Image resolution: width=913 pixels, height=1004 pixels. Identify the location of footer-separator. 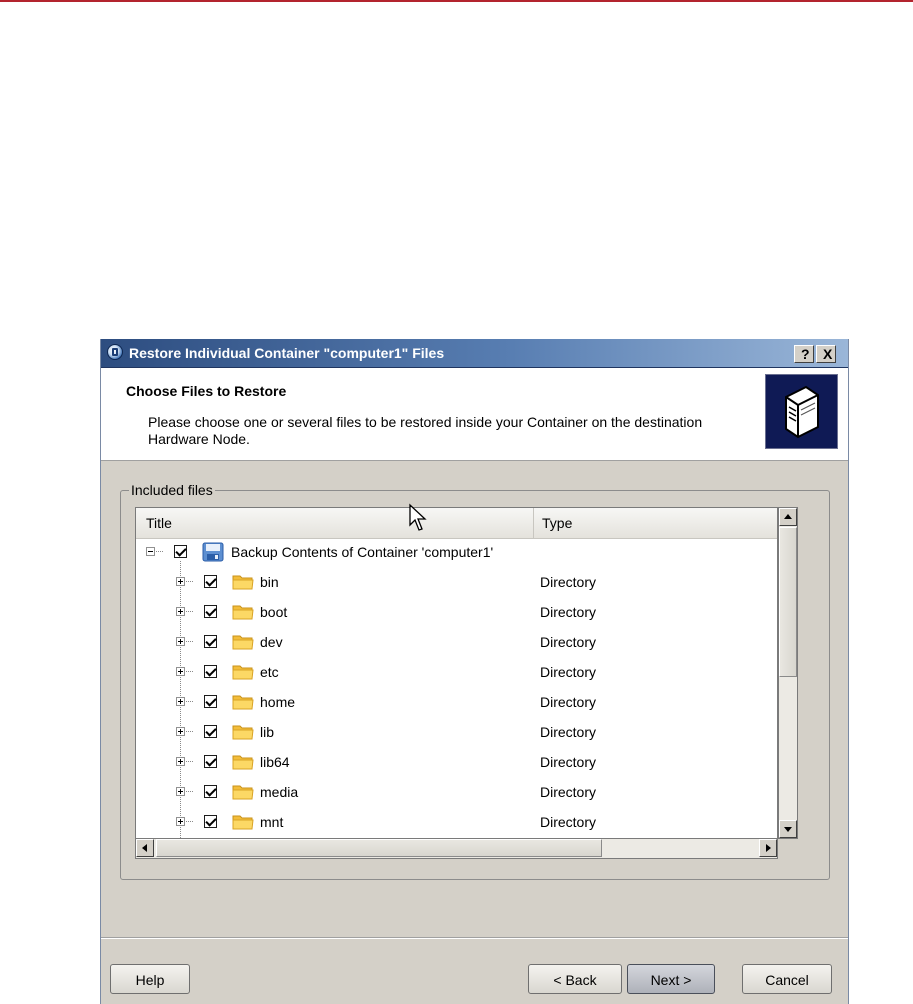
(474, 938).